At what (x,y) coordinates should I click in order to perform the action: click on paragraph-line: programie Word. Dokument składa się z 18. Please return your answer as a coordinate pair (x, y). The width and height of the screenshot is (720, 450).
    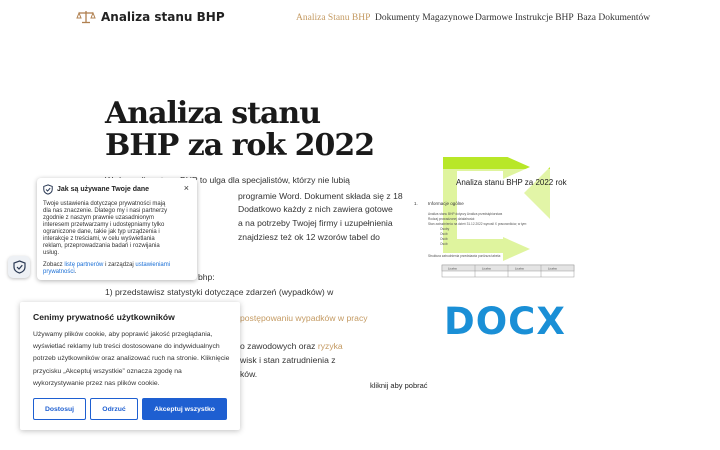
    Looking at the image, I should click on (320, 196).